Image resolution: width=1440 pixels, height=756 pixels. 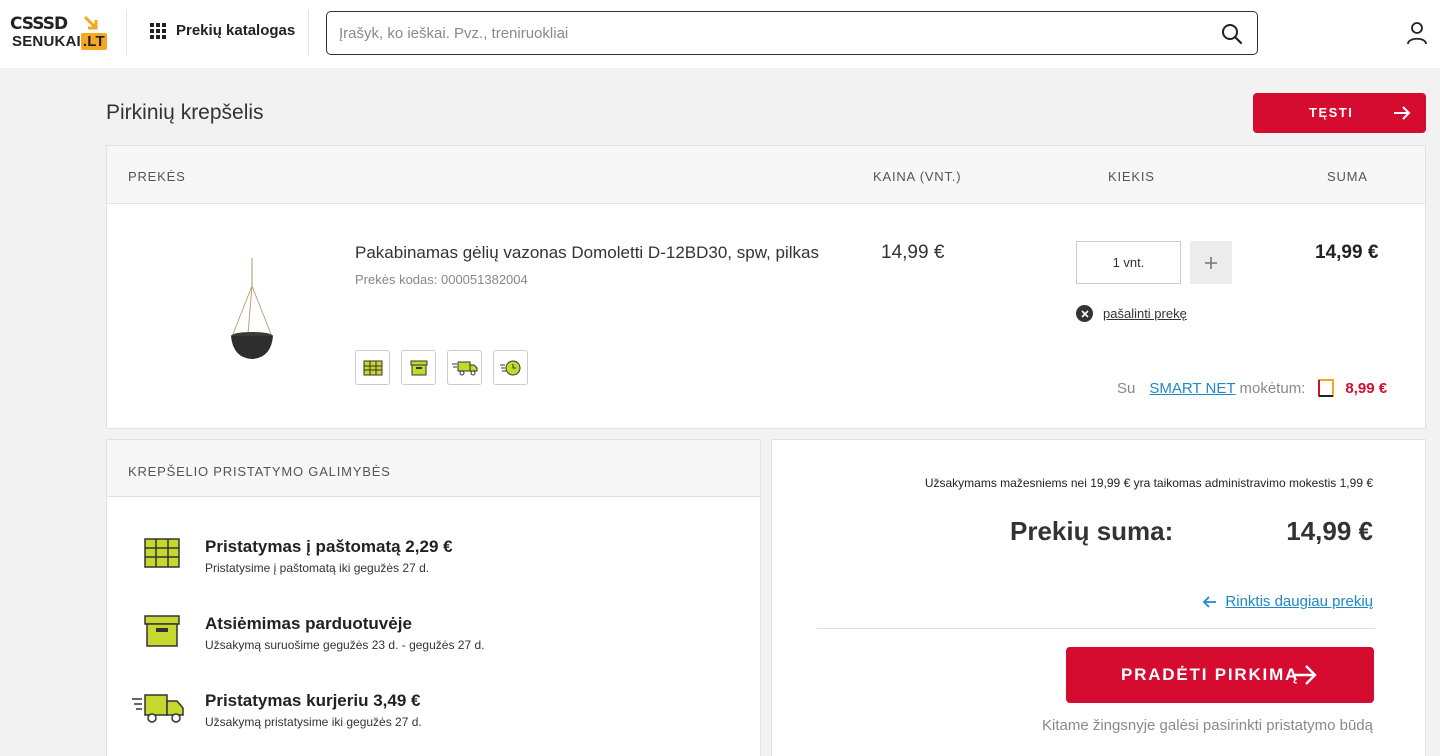 What do you see at coordinates (1366, 388) in the screenshot?
I see `smart-net-price: 8,99 €` at bounding box center [1366, 388].